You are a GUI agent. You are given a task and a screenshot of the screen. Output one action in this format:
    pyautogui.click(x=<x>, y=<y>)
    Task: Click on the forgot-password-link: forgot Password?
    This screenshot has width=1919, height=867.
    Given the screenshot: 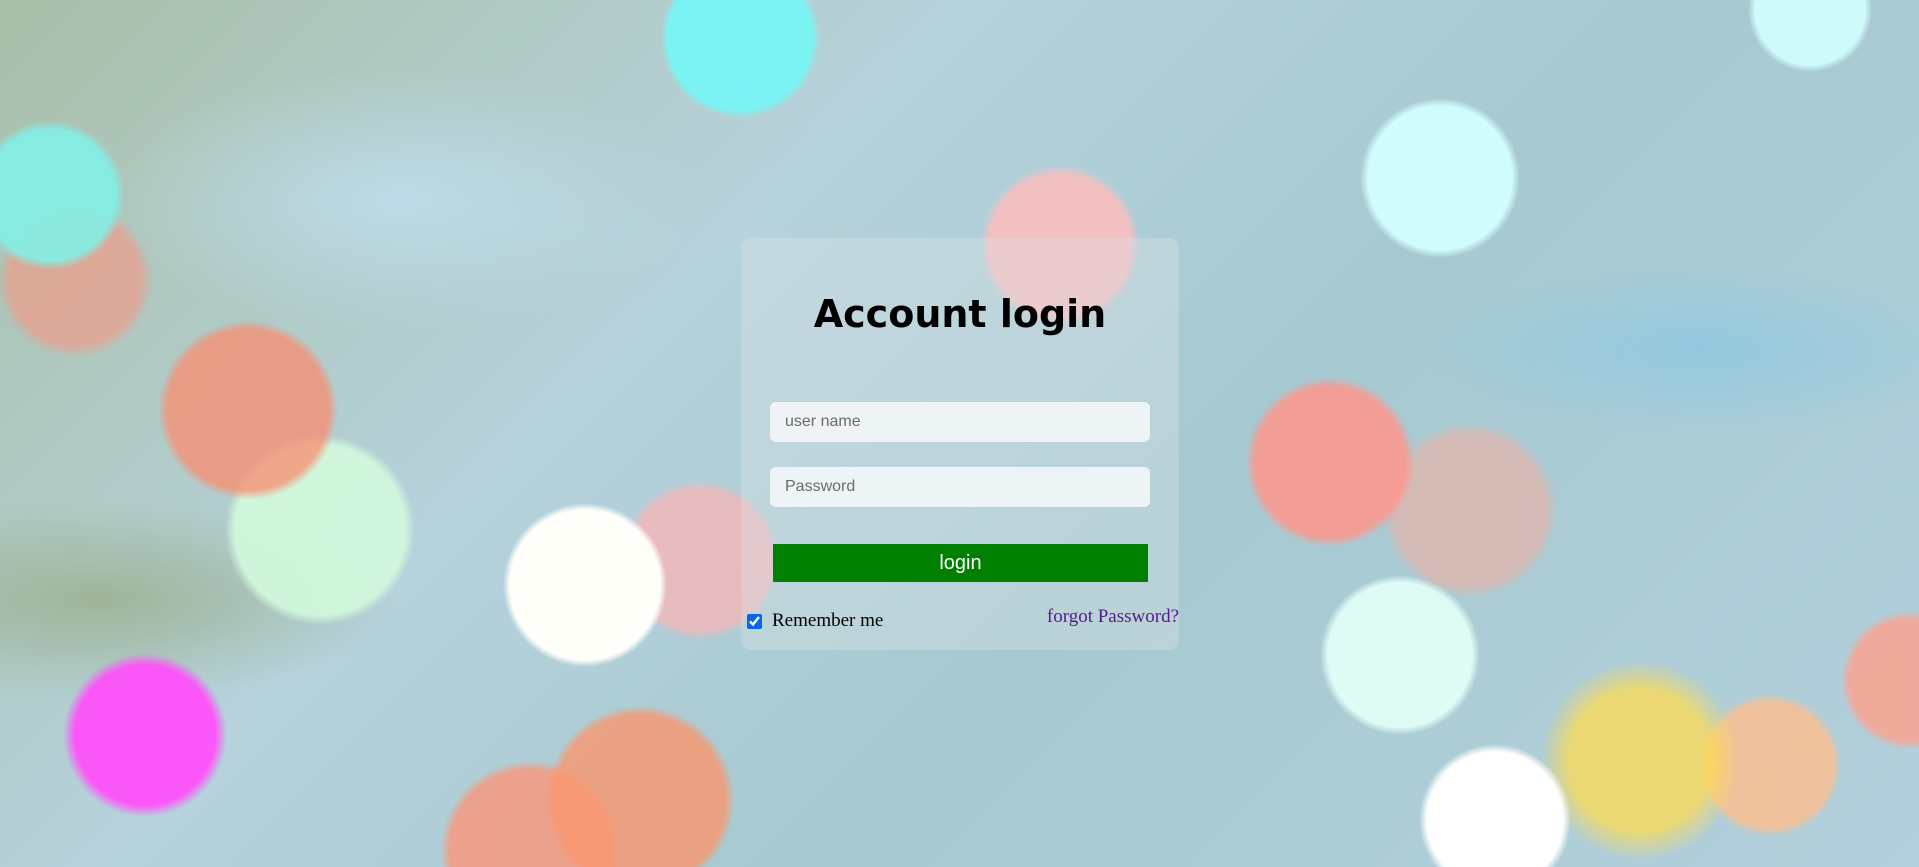 What is the action you would take?
    pyautogui.click(x=1113, y=617)
    